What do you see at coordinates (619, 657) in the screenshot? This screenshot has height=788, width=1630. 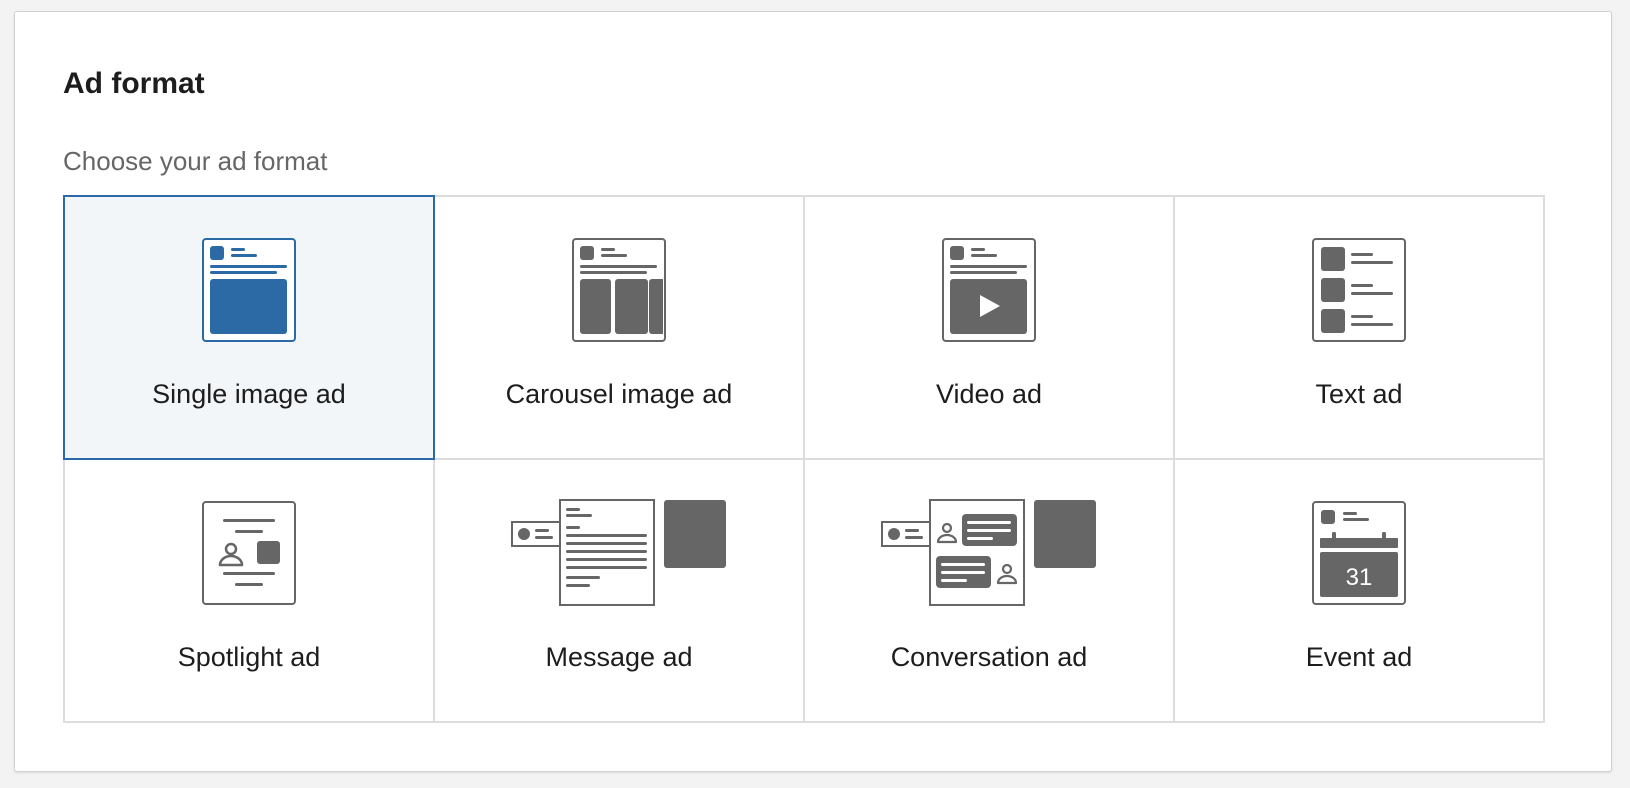 I see `format-label: Message ad` at bounding box center [619, 657].